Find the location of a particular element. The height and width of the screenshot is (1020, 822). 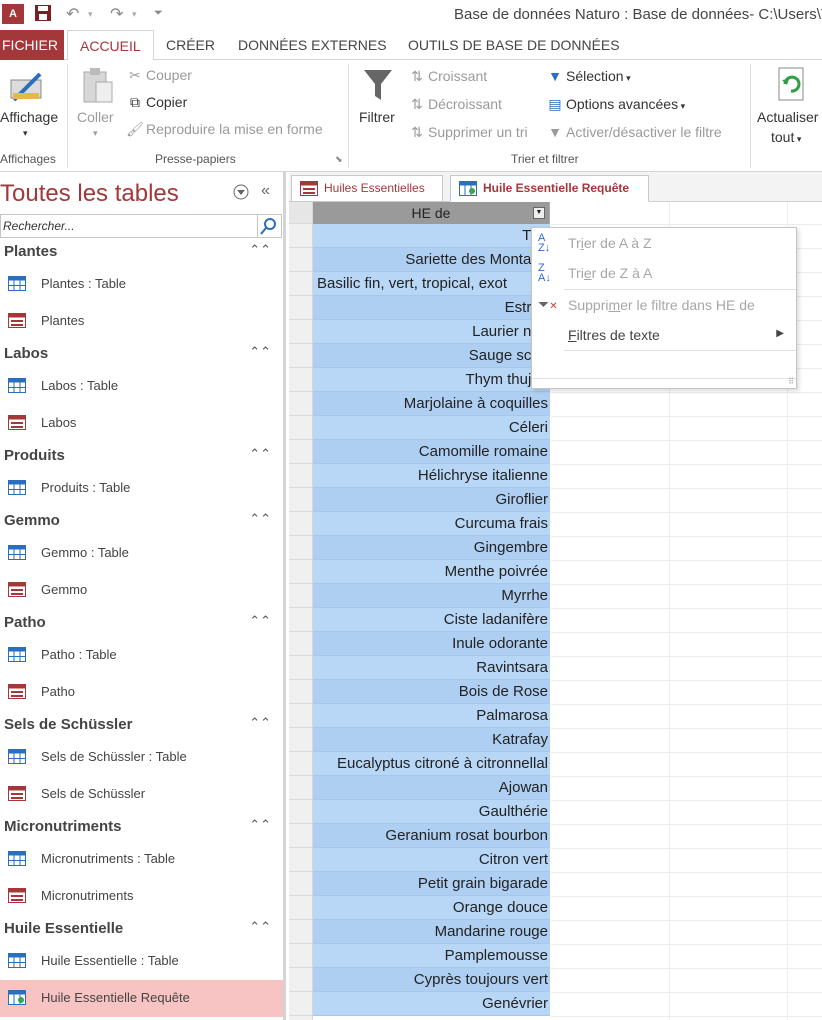

nav-group-header: Produits ⌃⌃ is located at coordinates (141, 456).